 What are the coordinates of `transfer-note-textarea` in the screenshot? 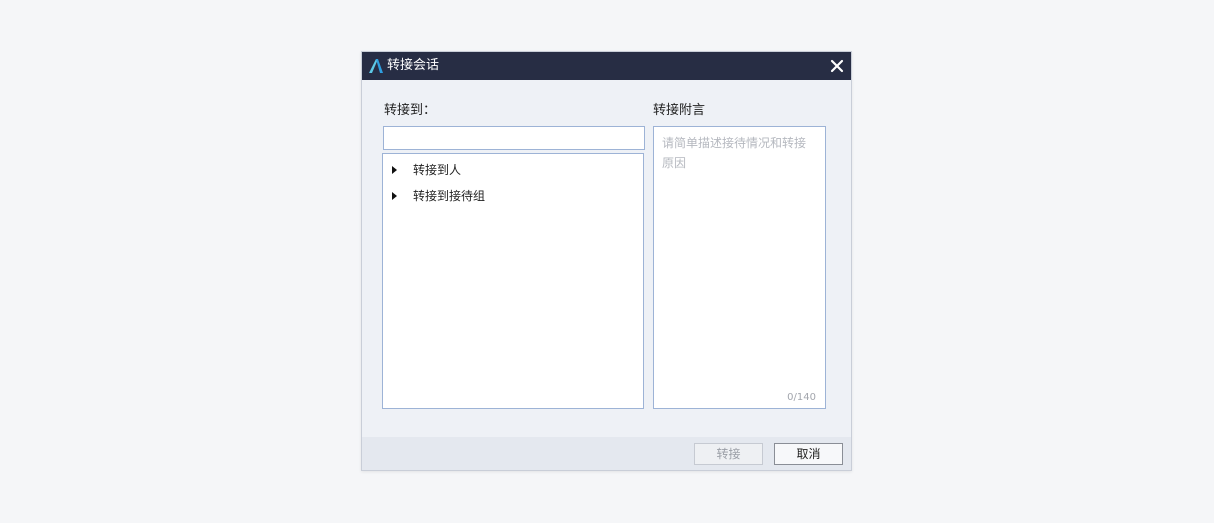 It's located at (739, 254).